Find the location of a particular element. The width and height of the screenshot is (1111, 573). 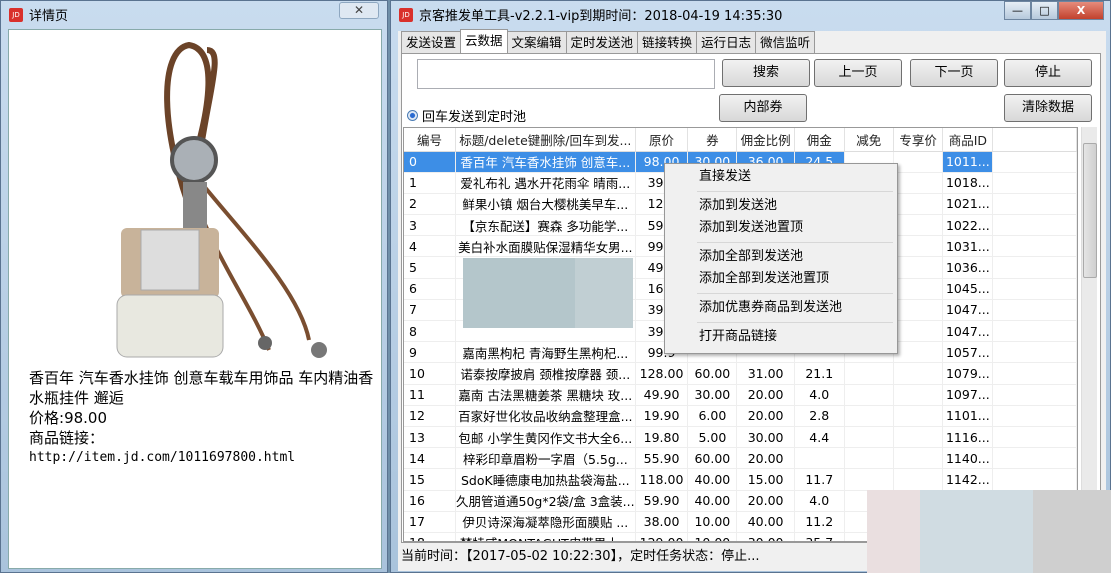

search-button: 搜索 is located at coordinates (766, 73).